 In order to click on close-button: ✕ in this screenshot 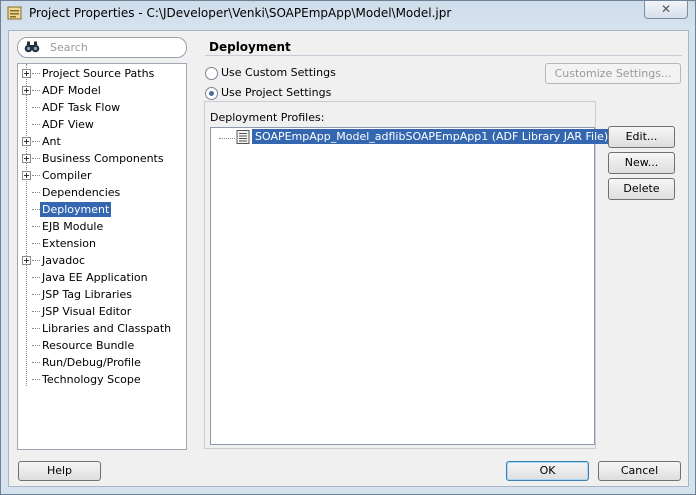, I will do `click(666, 10)`.